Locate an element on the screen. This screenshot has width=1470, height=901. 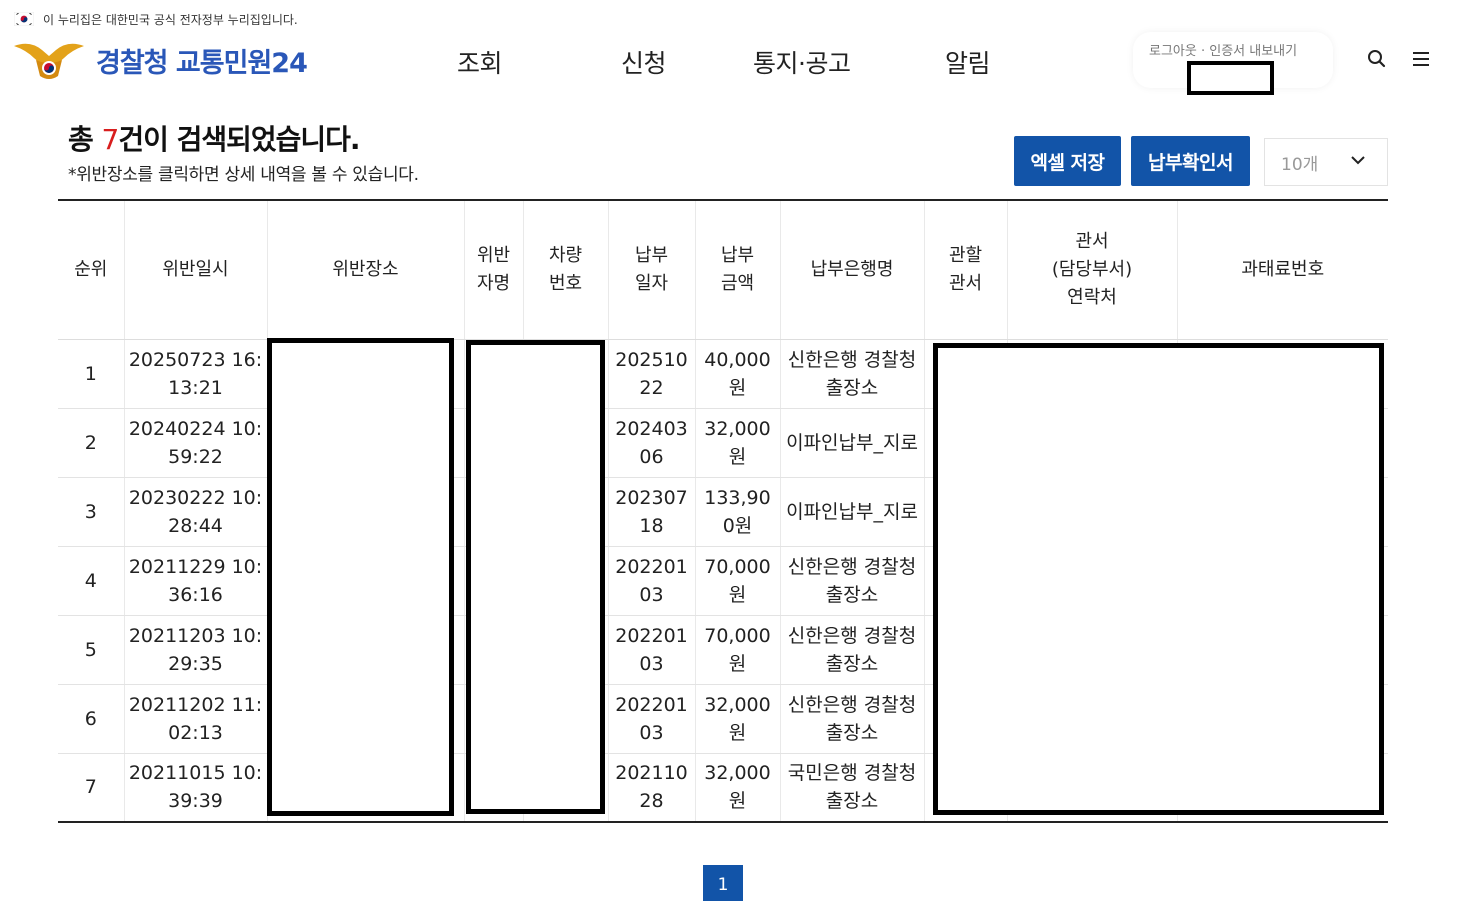
violation-date-cell: 20230222 10:28:44 is located at coordinates (195, 512).